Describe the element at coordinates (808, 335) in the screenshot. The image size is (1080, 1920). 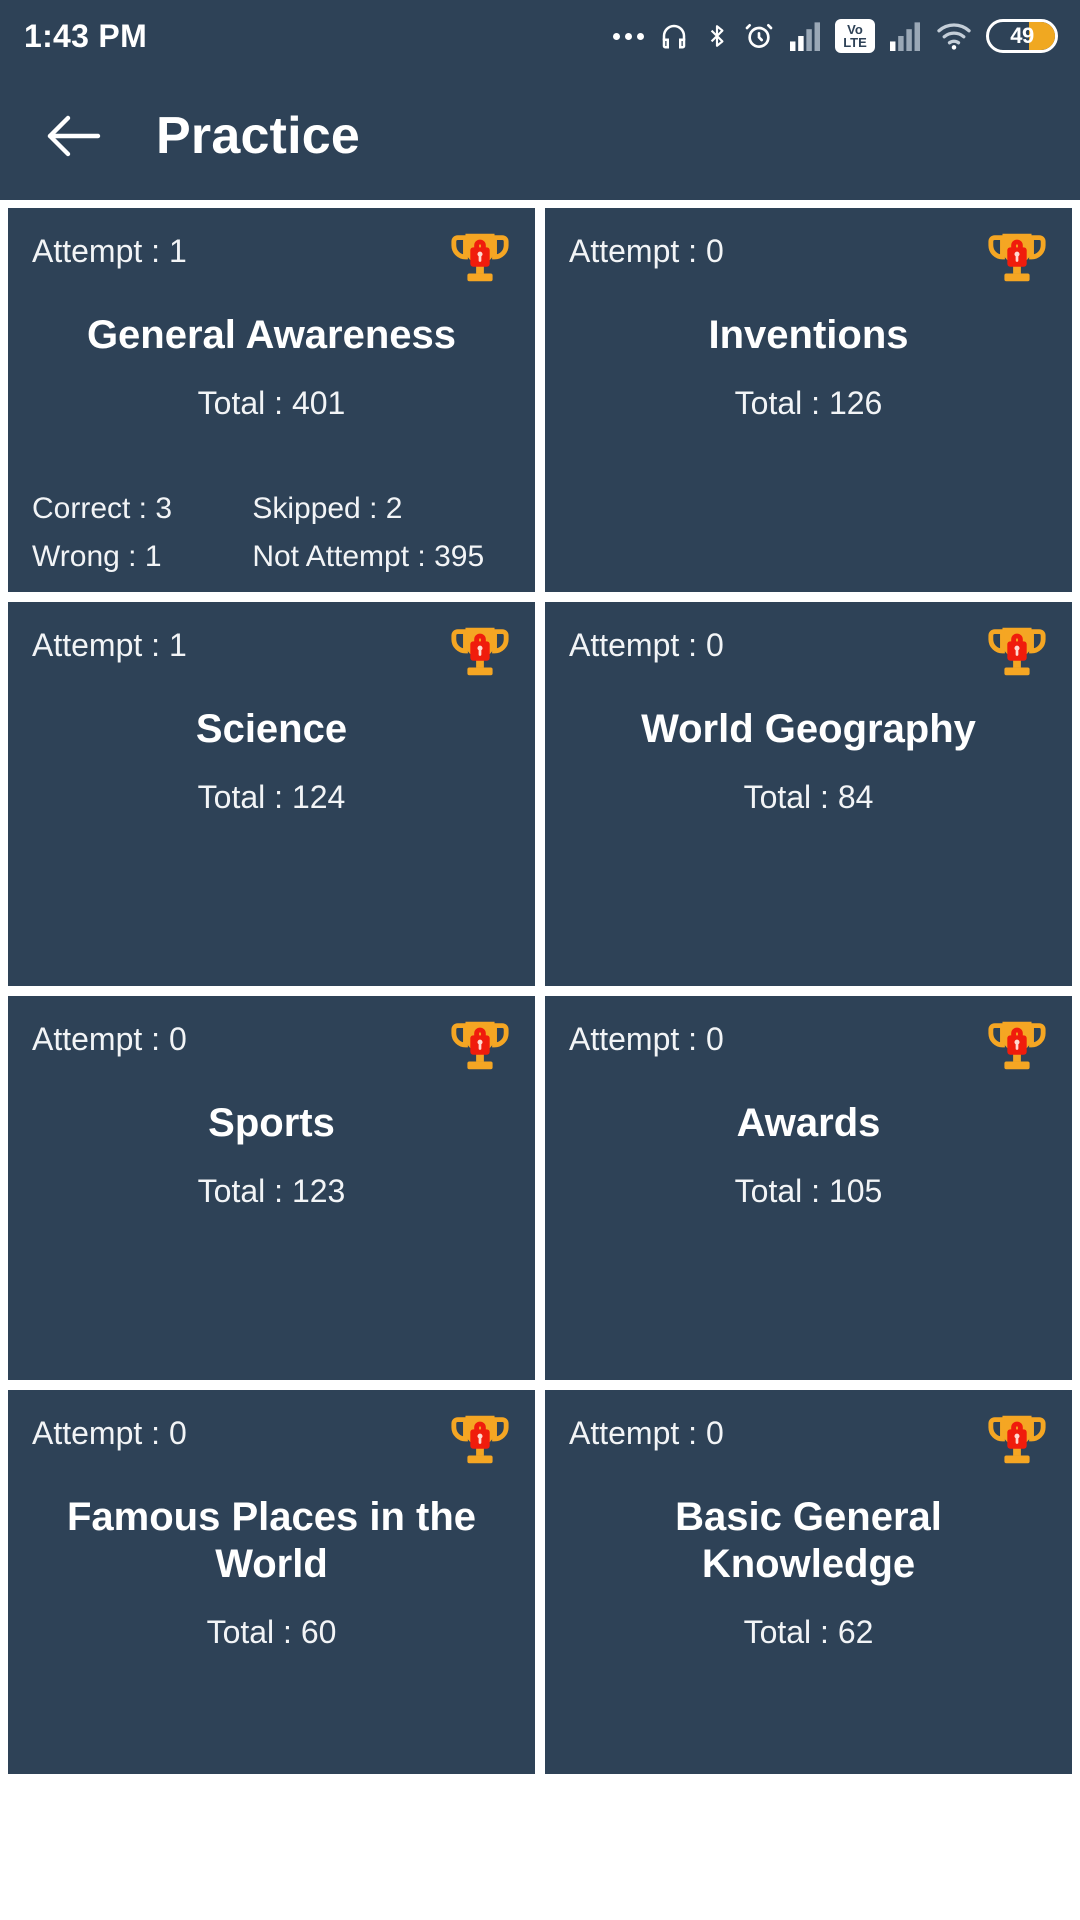
I see `card-title: Inventions` at that location.